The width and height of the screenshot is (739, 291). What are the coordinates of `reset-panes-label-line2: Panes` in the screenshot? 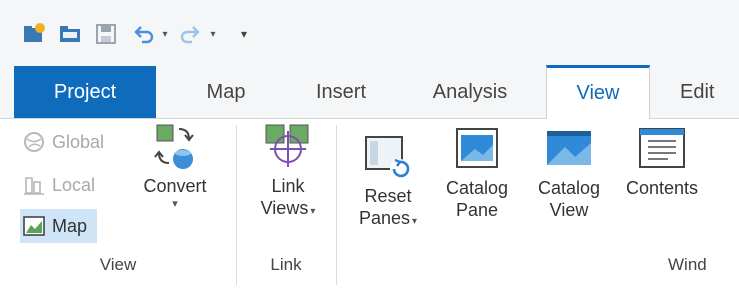 It's located at (384, 218).